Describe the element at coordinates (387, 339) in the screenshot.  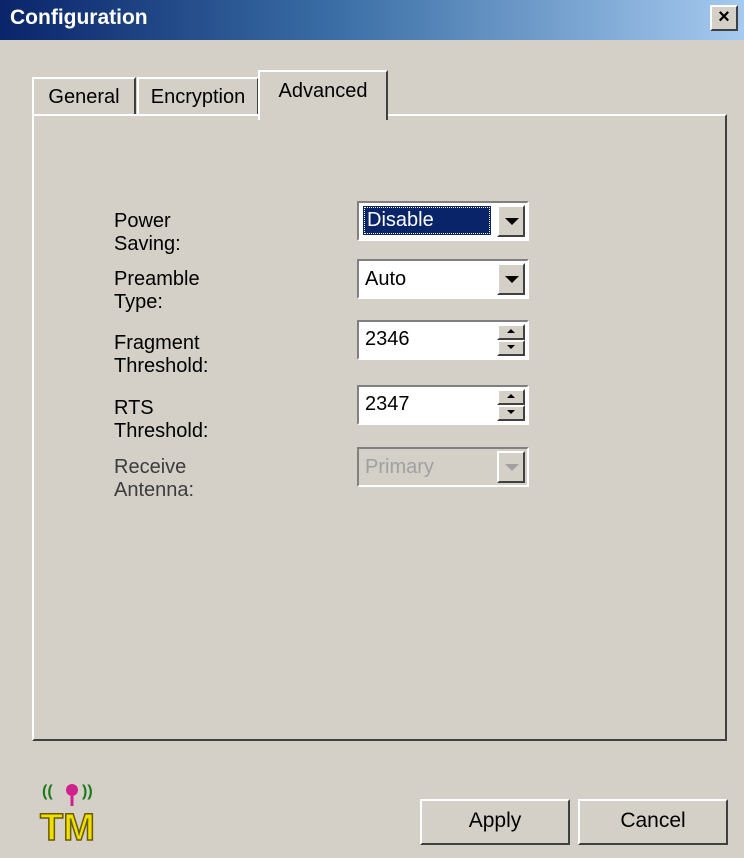
I see `fragment-threshold-value: 2346` at that location.